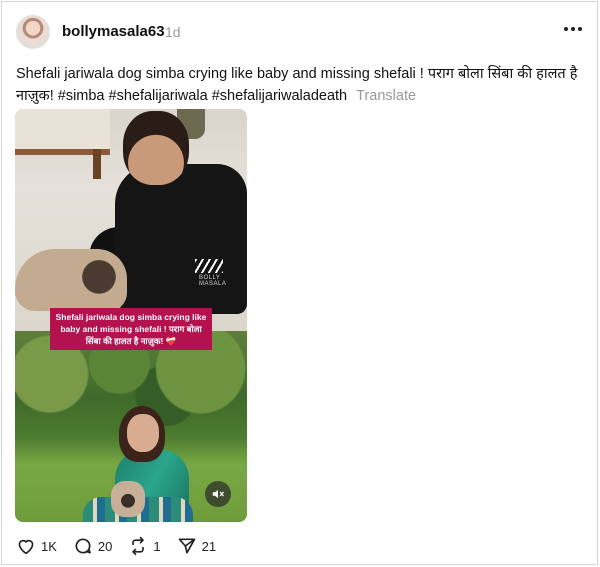  Describe the element at coordinates (173, 32) in the screenshot. I see `post-time: 1d` at that location.